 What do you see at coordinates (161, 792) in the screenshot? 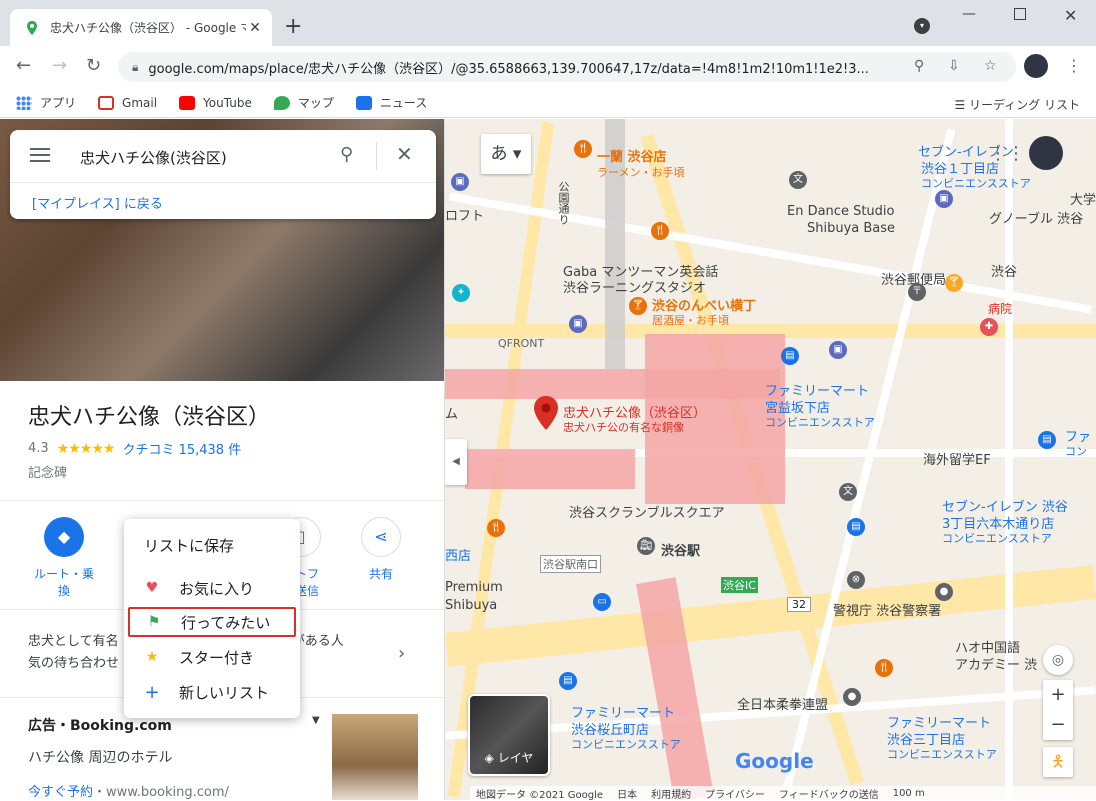
I see `ad-url: ・www.booking.com/` at bounding box center [161, 792].